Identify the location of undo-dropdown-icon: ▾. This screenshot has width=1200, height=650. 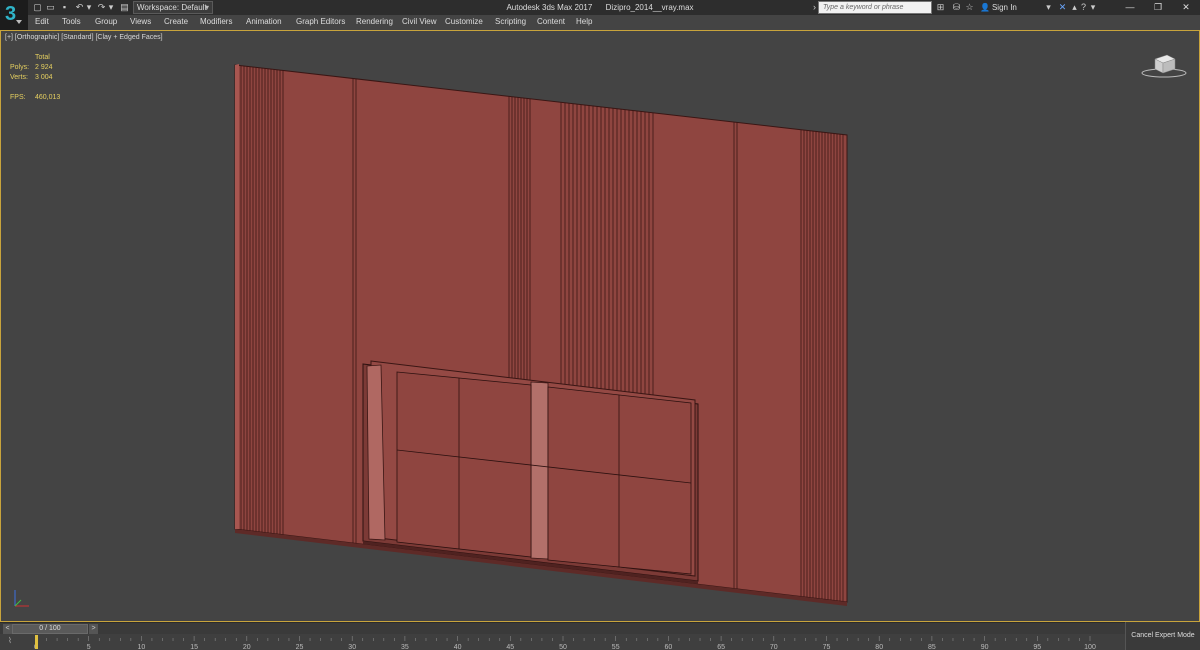
(89, 7).